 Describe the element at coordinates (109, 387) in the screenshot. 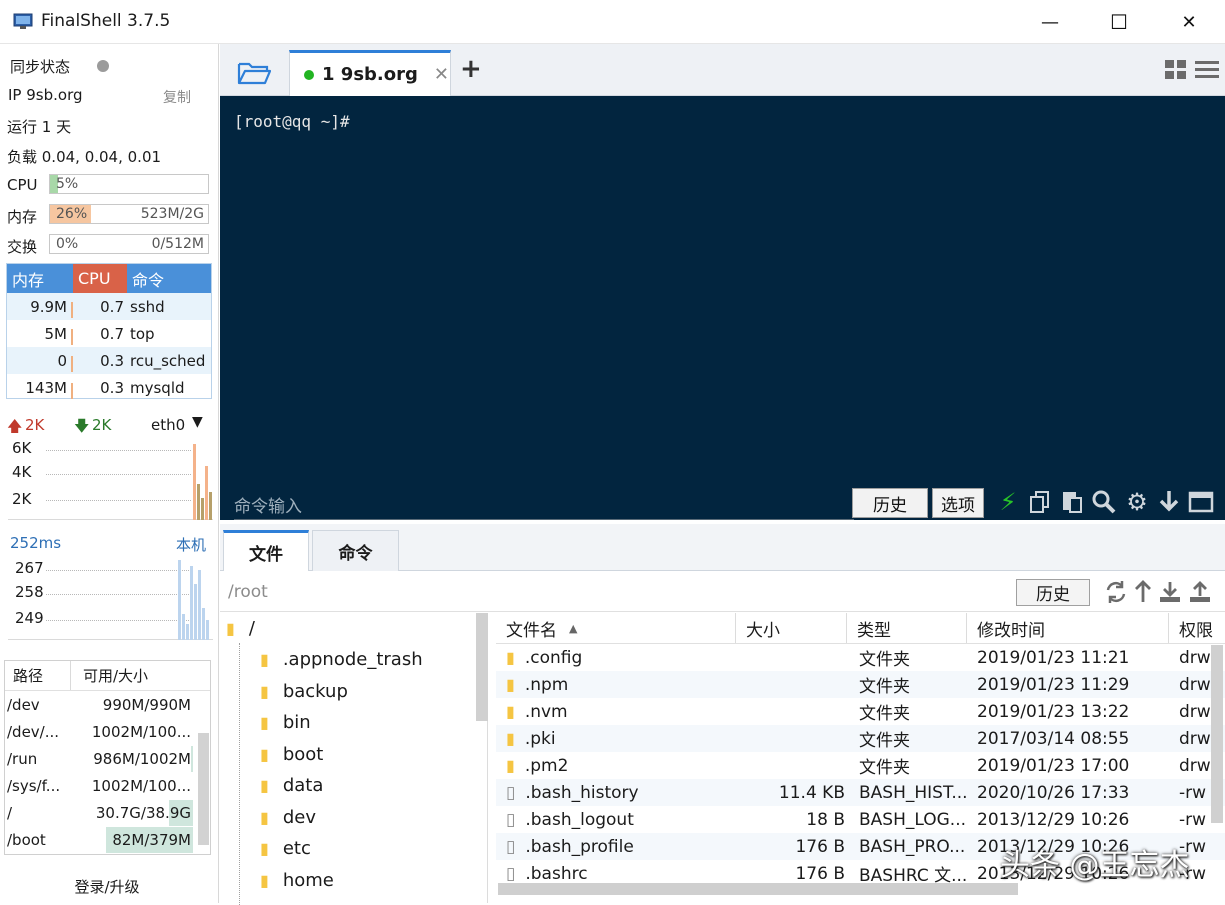

I see `process-row: 143M 0.3 mysqld` at that location.